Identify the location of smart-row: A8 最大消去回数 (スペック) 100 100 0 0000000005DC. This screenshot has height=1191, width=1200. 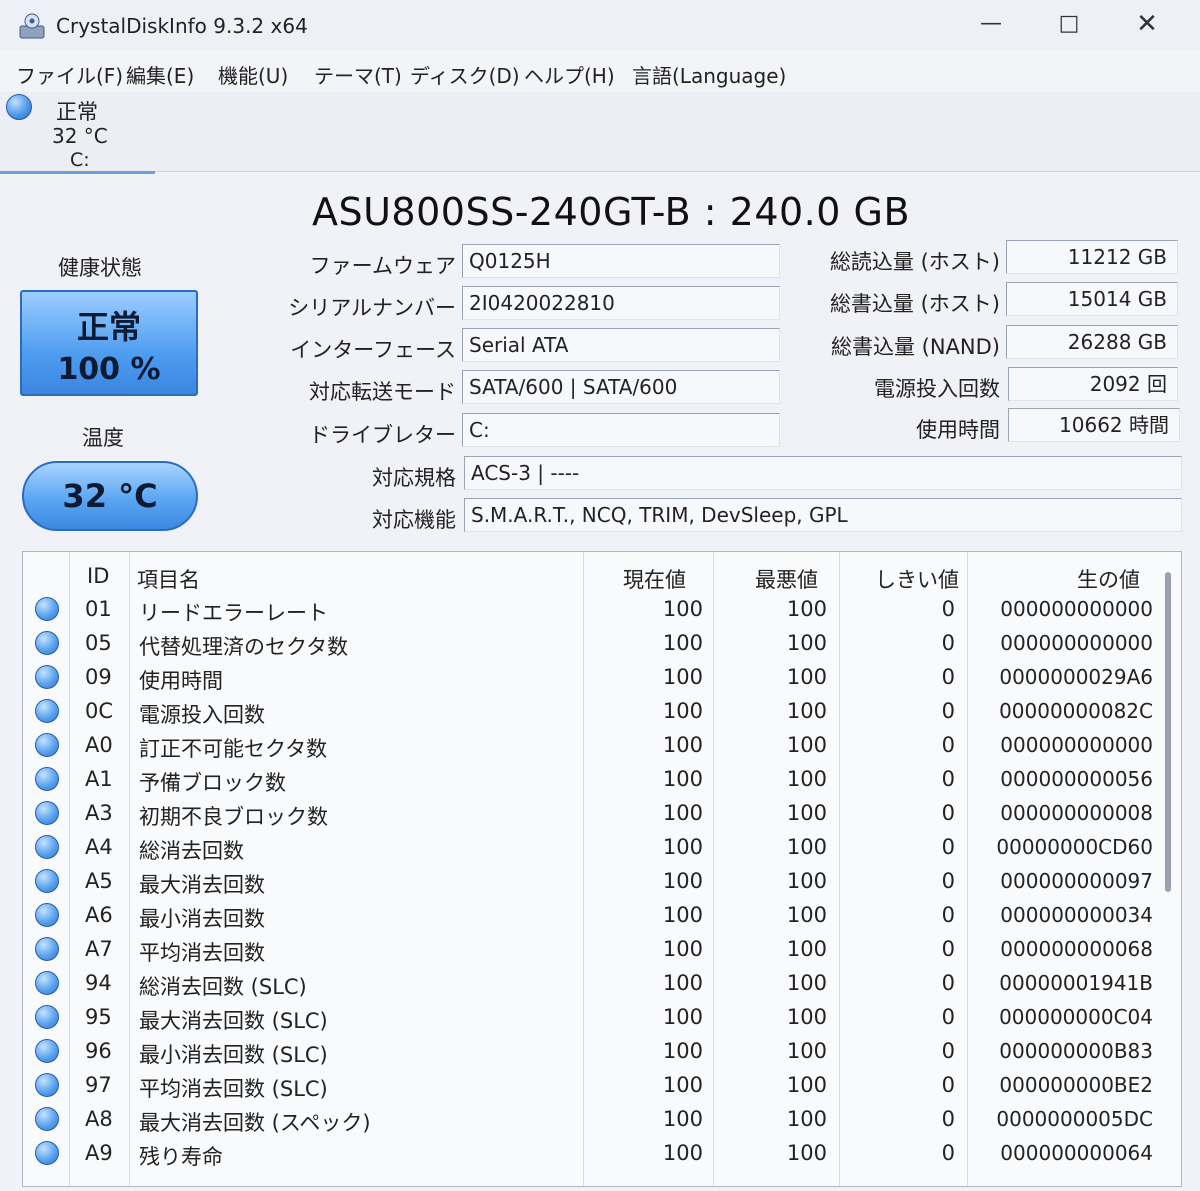
(593, 1119).